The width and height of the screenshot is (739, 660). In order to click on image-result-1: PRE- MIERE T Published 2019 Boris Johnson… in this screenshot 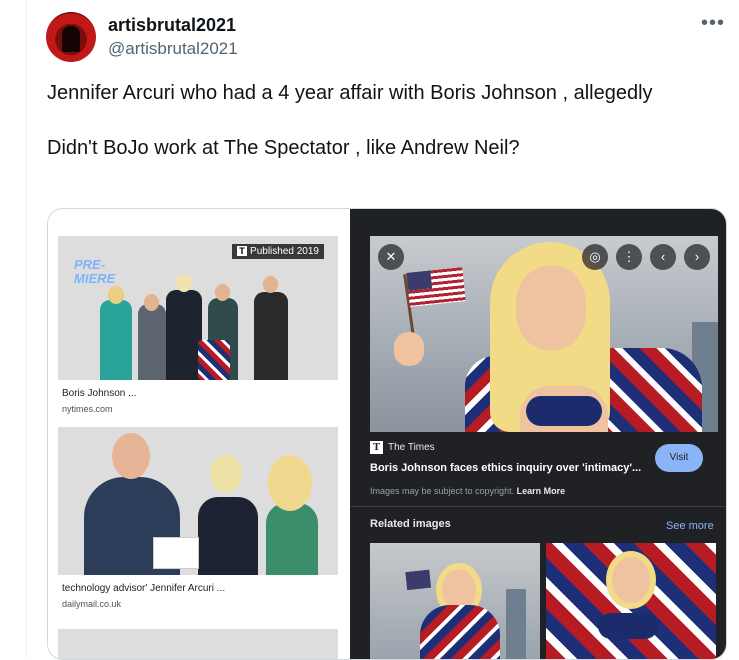, I will do `click(198, 325)`.